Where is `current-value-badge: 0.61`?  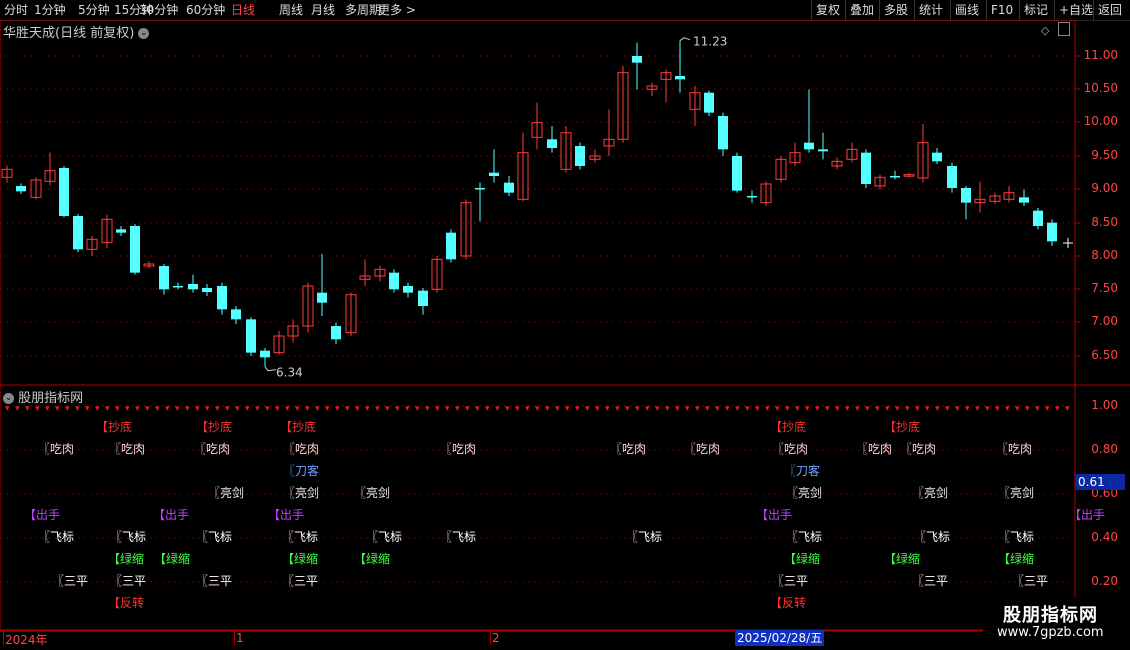
current-value-badge: 0.61 is located at coordinates (1100, 482).